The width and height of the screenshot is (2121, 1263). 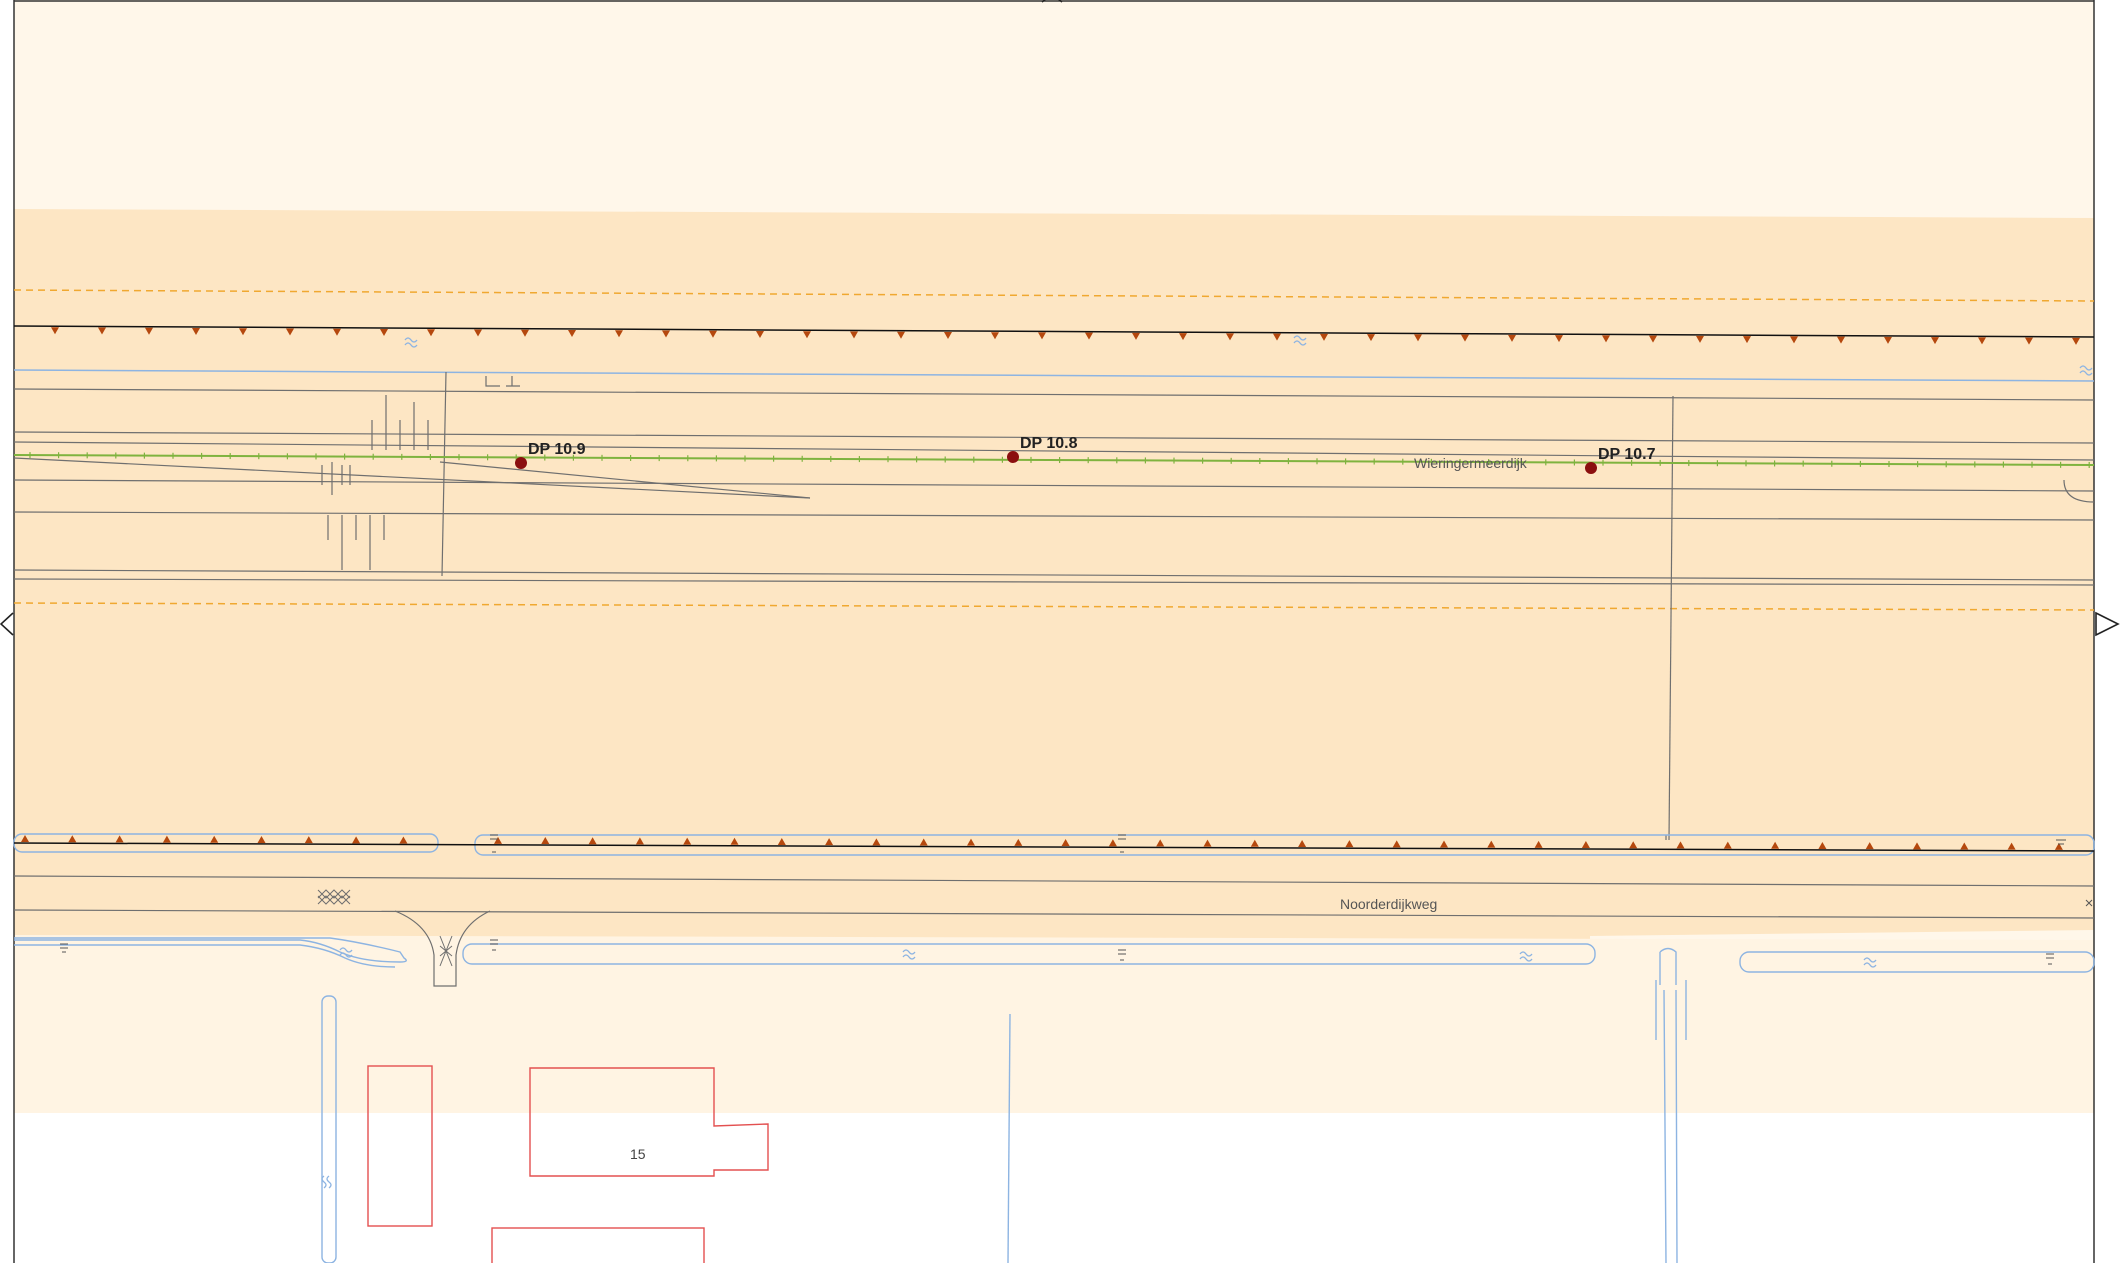 I want to click on road-label-noorderdijkweg: Noorderdijkweg, so click(x=1388, y=904).